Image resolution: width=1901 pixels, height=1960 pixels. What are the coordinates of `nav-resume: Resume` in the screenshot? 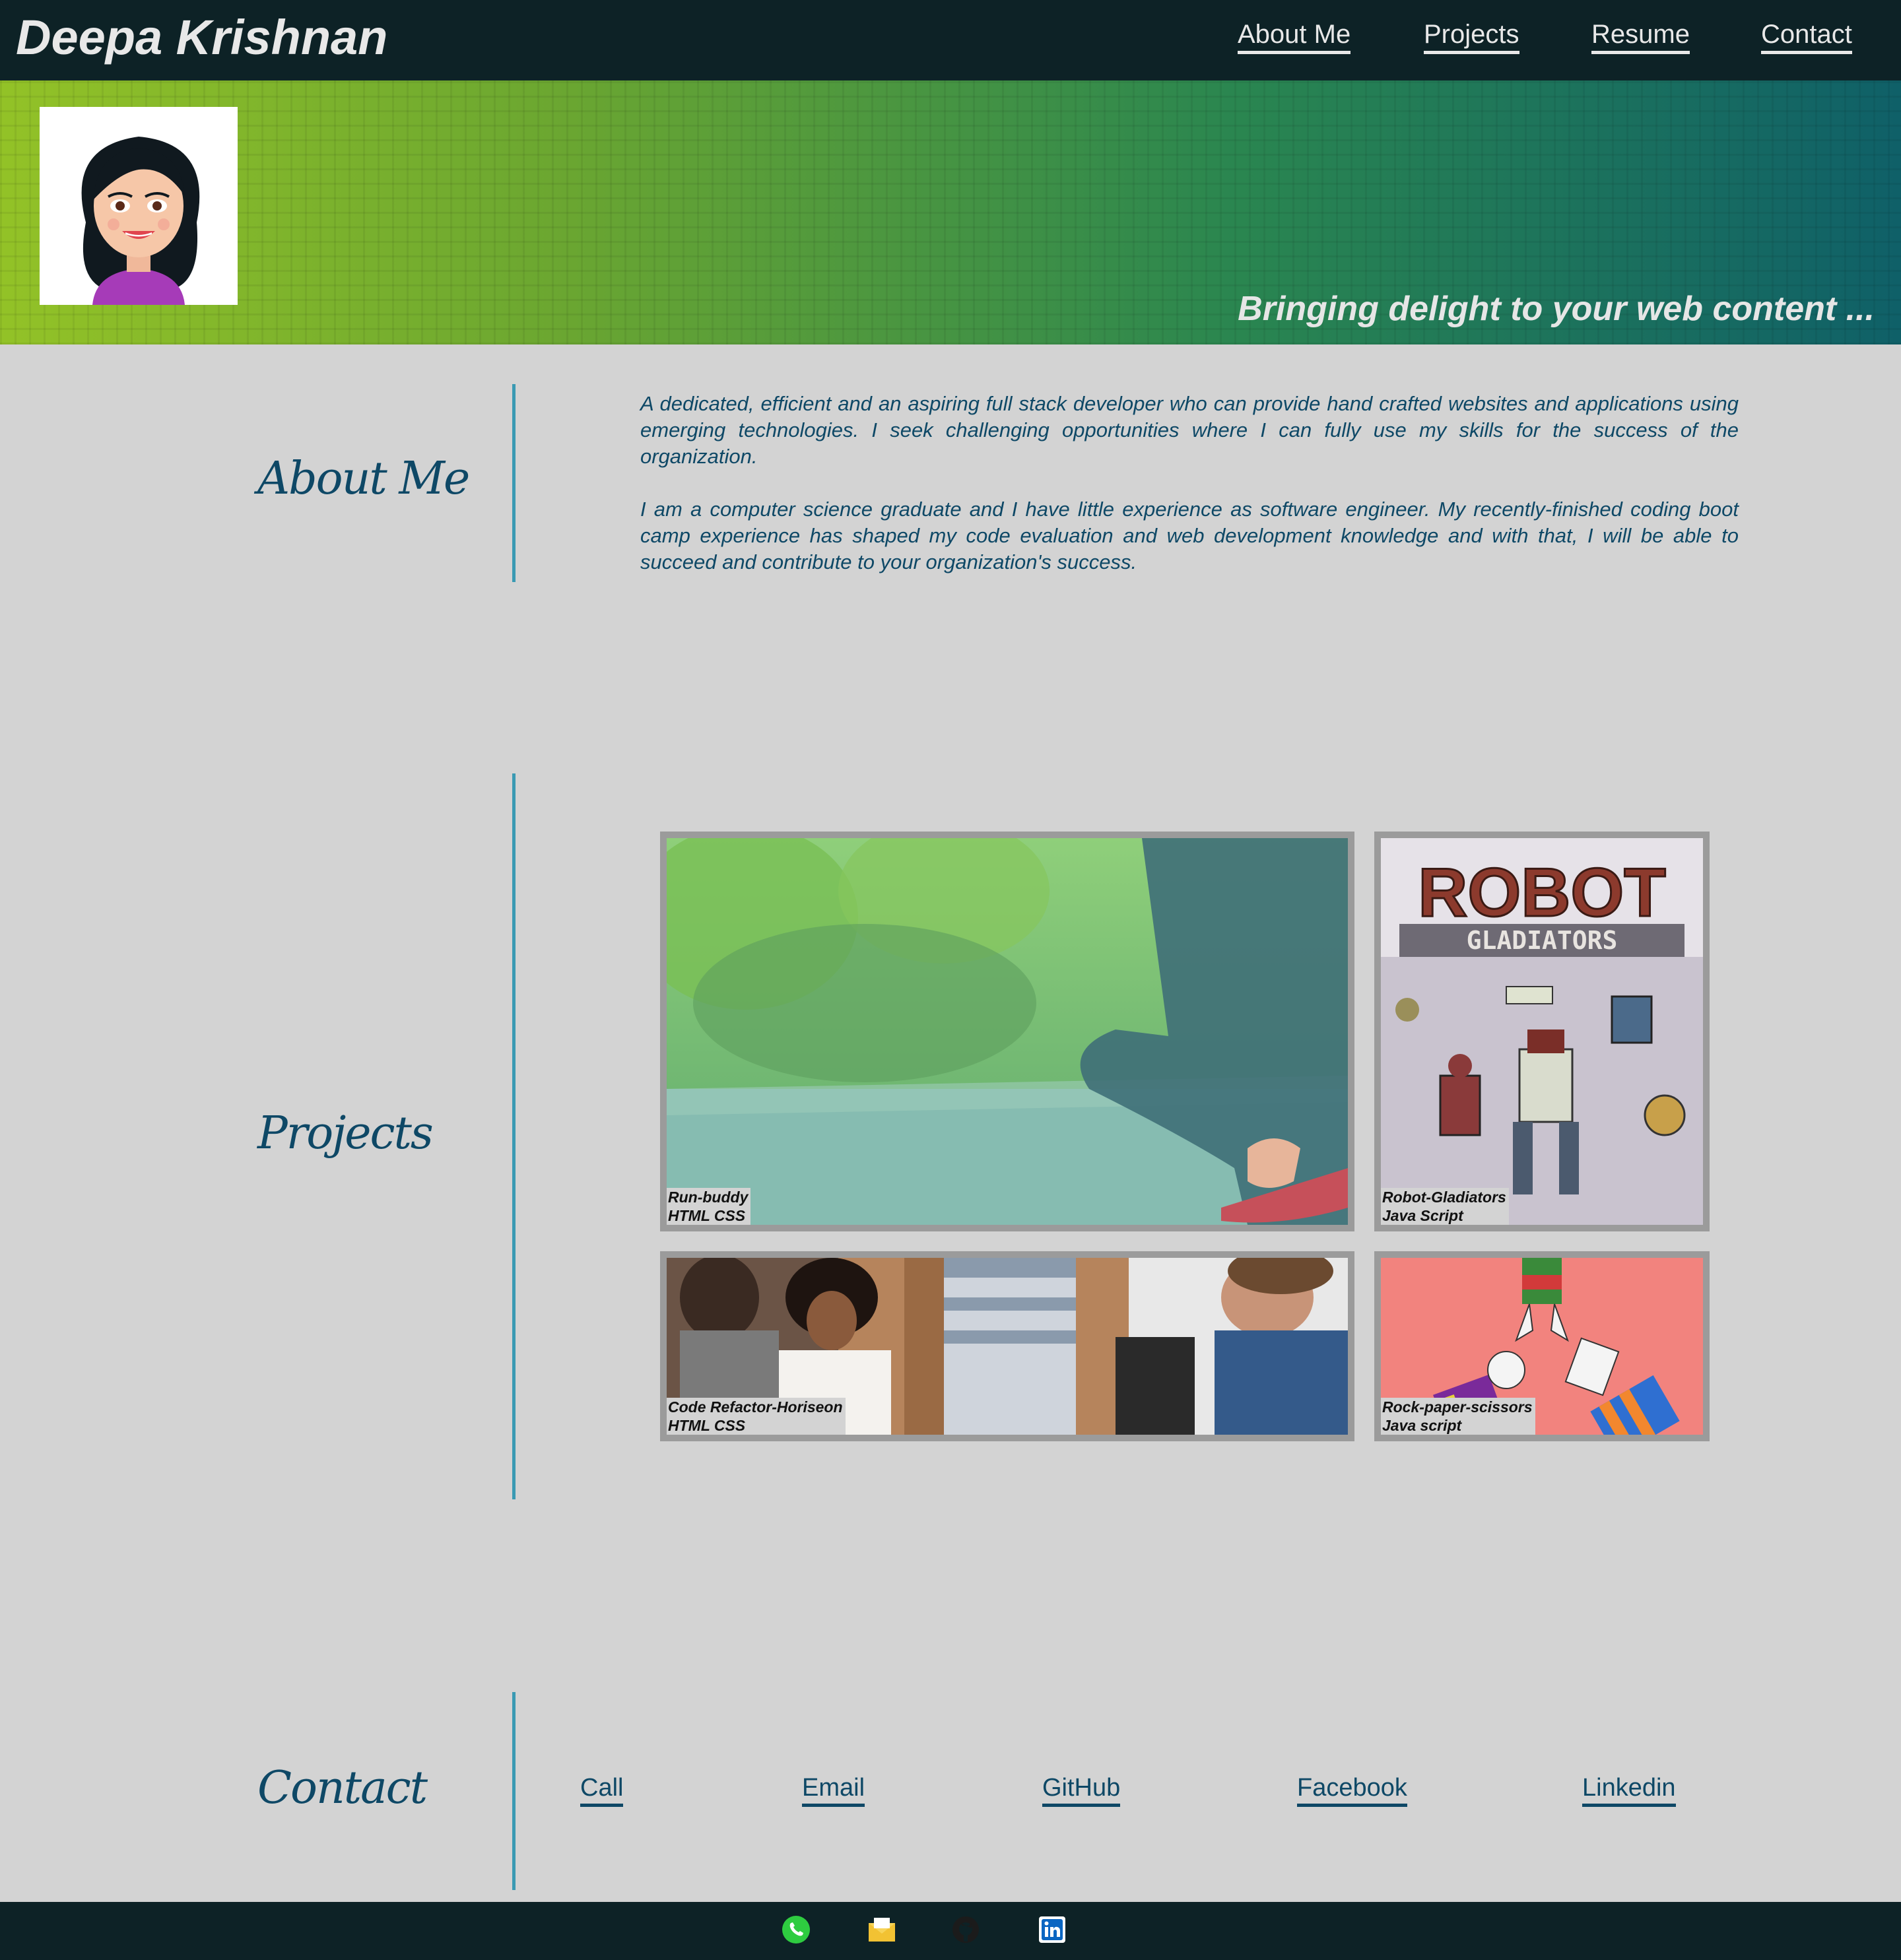 It's located at (1640, 37).